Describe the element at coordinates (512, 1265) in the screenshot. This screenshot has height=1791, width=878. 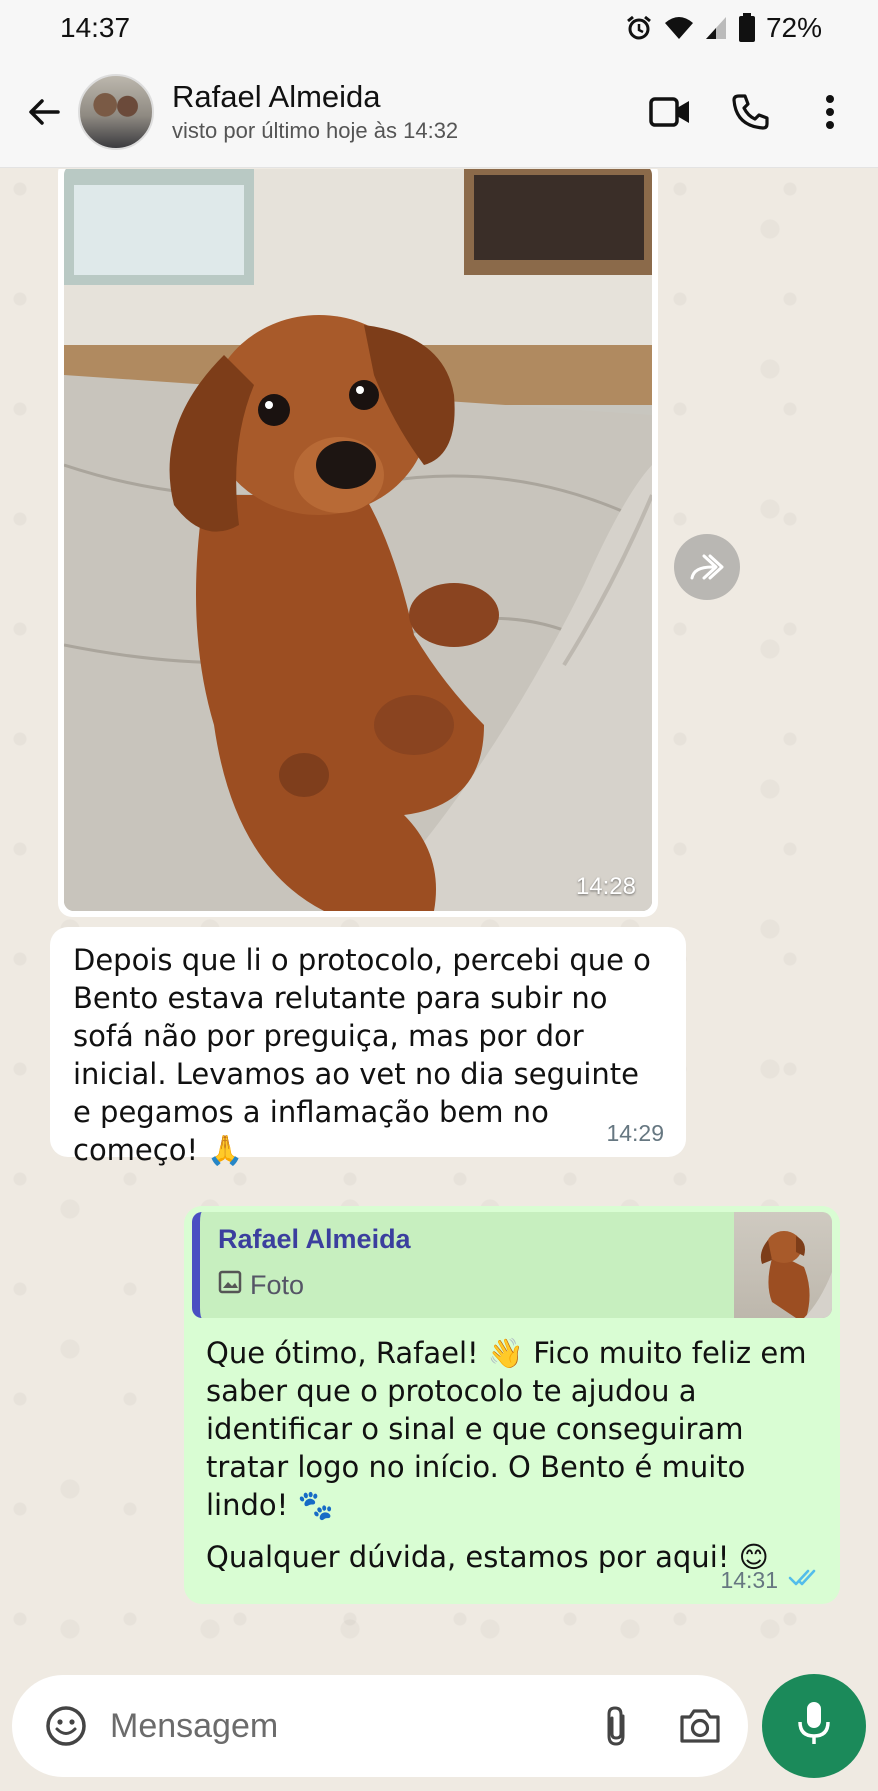
I see `quoted-message: Rafael Almeida Foto` at that location.